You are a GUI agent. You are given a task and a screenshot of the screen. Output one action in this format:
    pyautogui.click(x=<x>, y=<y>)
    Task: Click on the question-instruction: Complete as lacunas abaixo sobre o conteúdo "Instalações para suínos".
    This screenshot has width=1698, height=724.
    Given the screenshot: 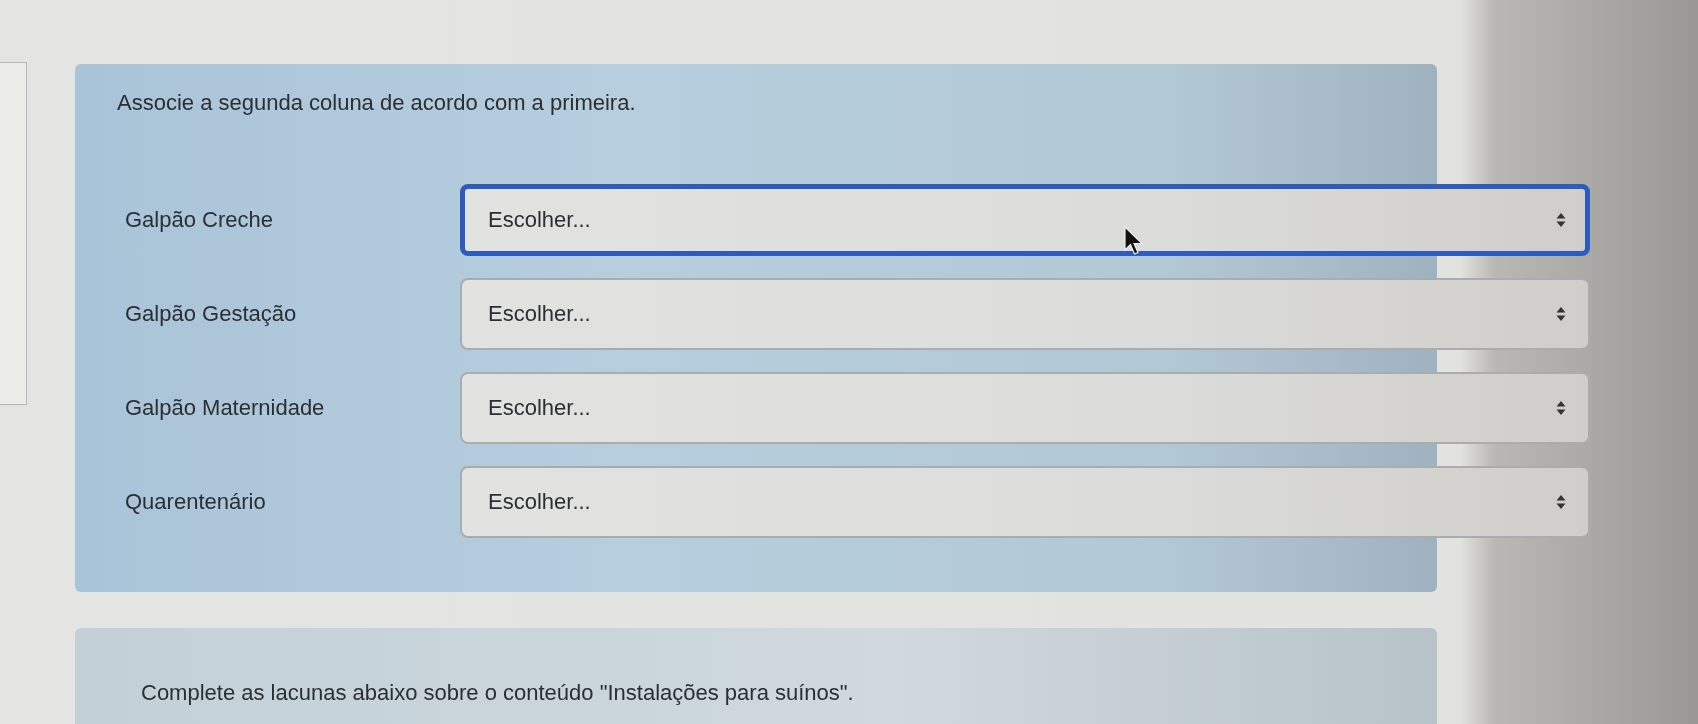 What is the action you would take?
    pyautogui.click(x=497, y=693)
    